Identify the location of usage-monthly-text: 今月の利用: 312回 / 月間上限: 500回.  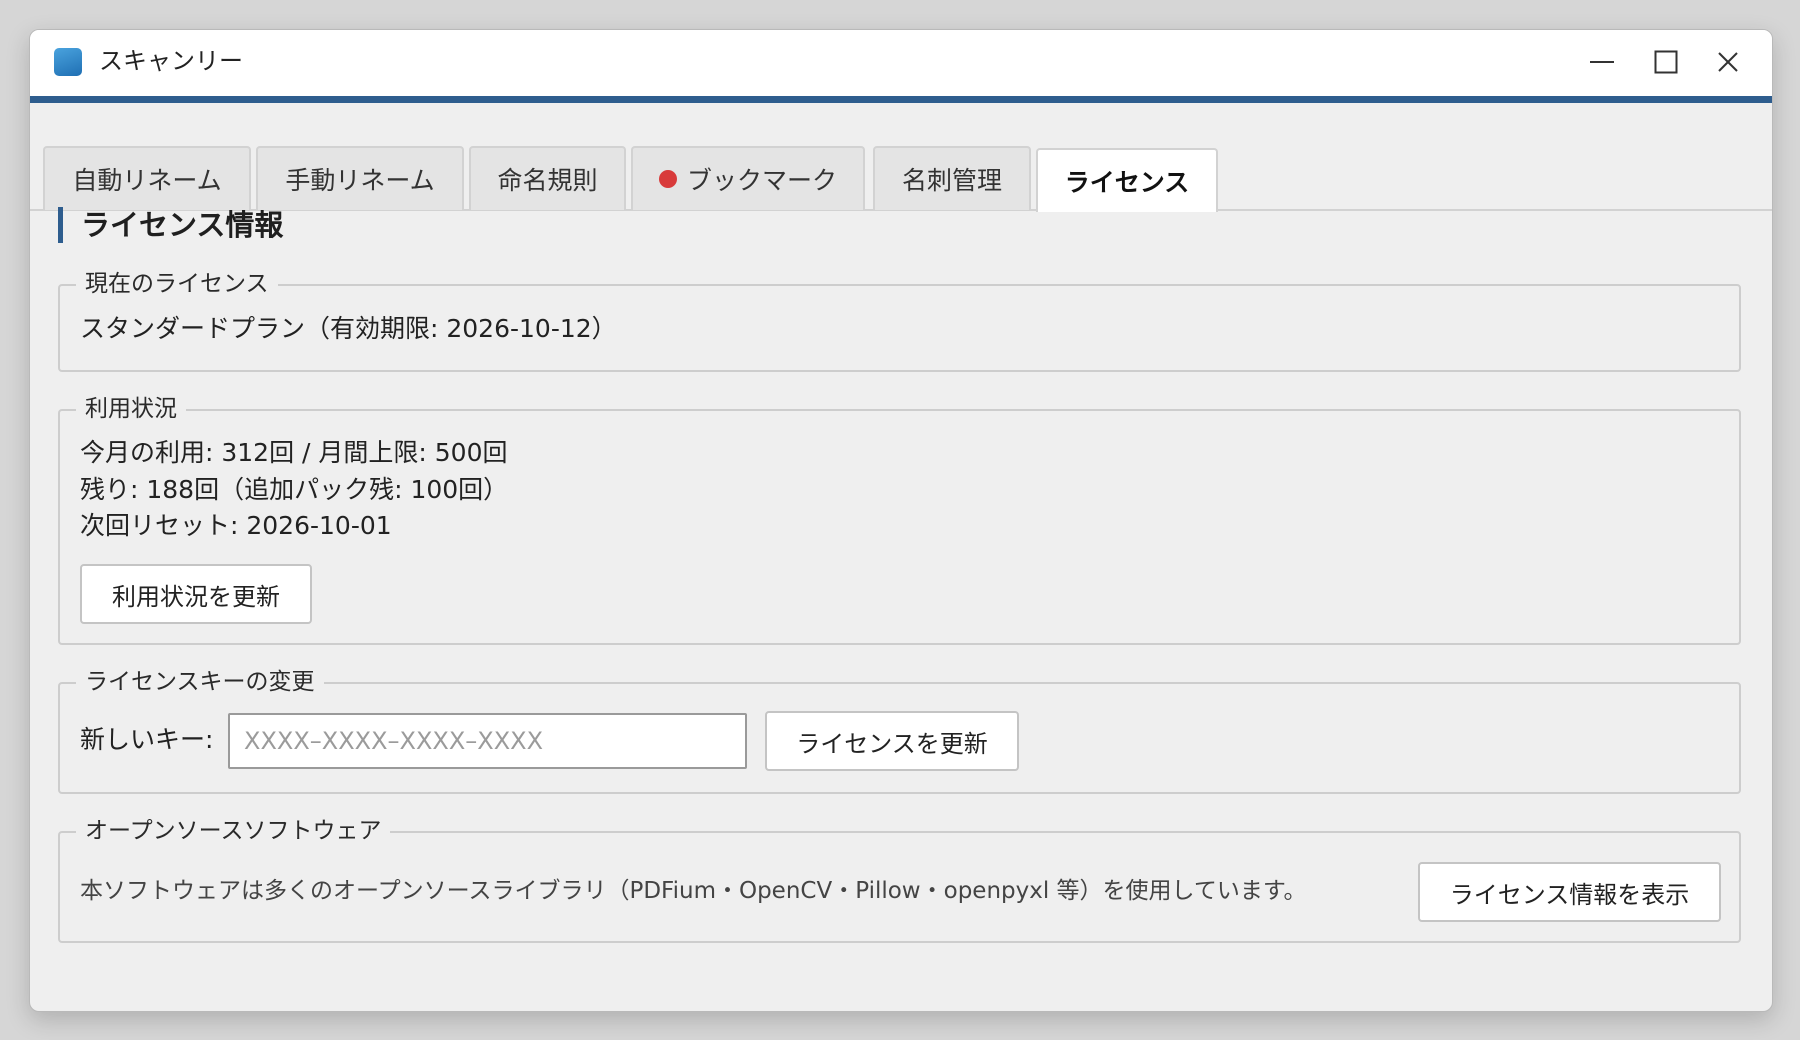
(294, 452).